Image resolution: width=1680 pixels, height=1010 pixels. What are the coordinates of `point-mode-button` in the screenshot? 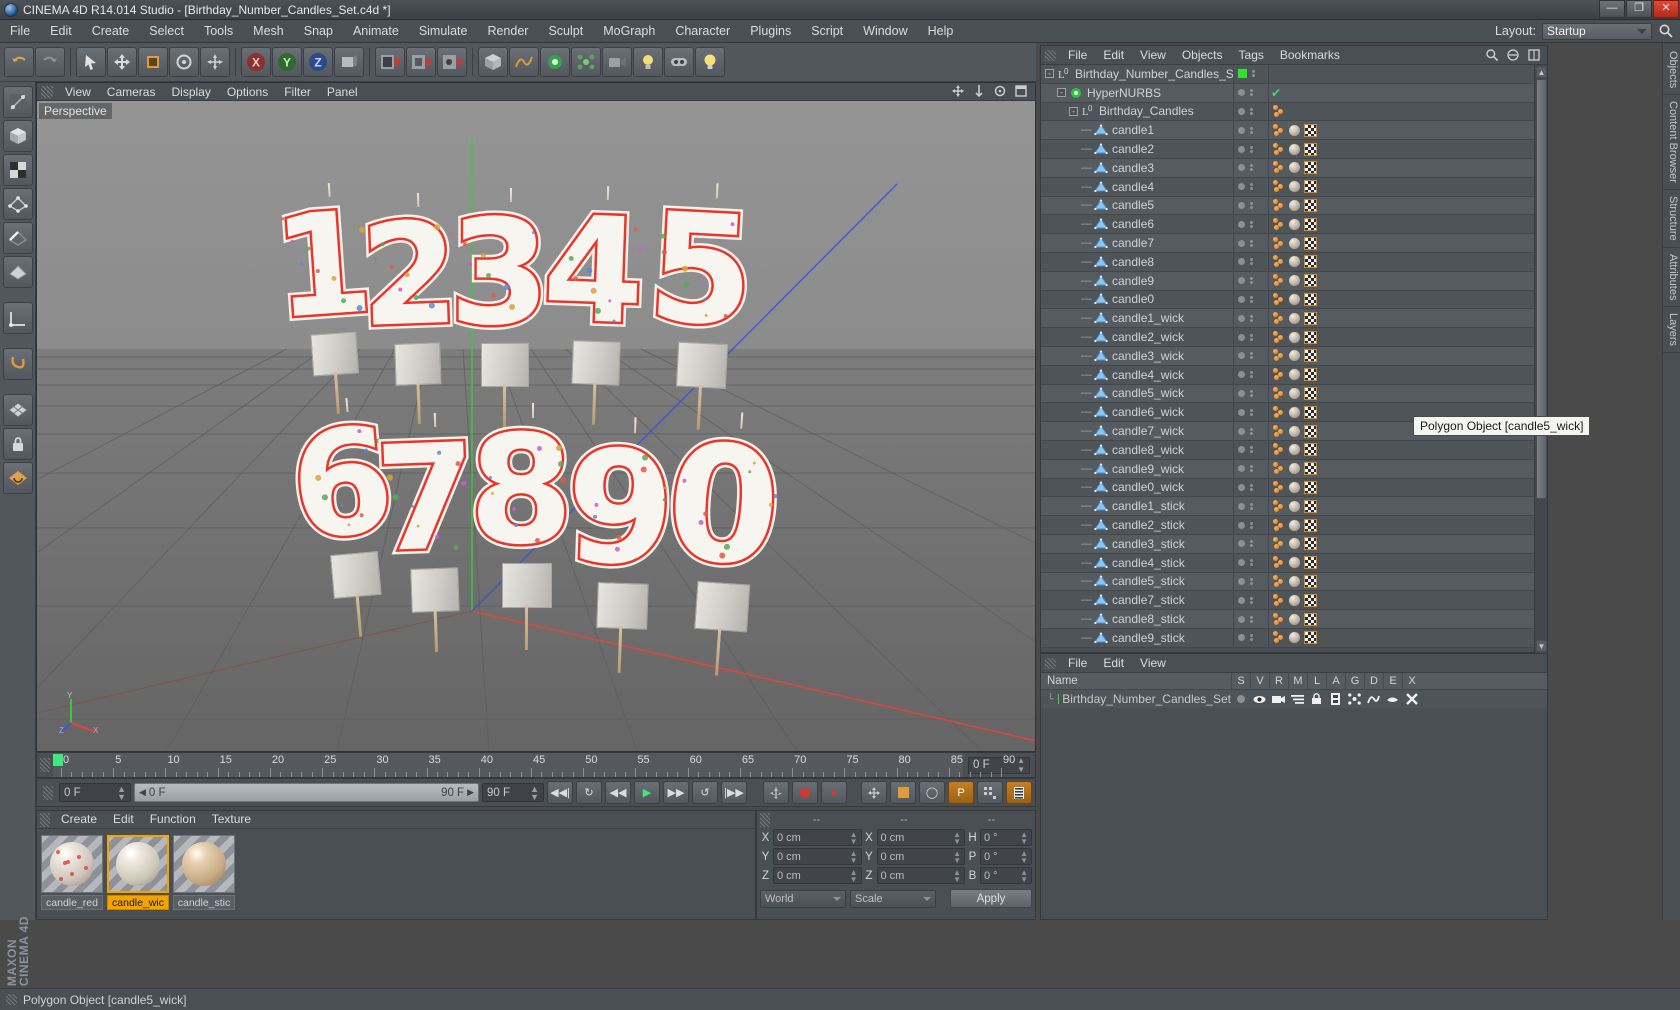 It's located at (17, 204).